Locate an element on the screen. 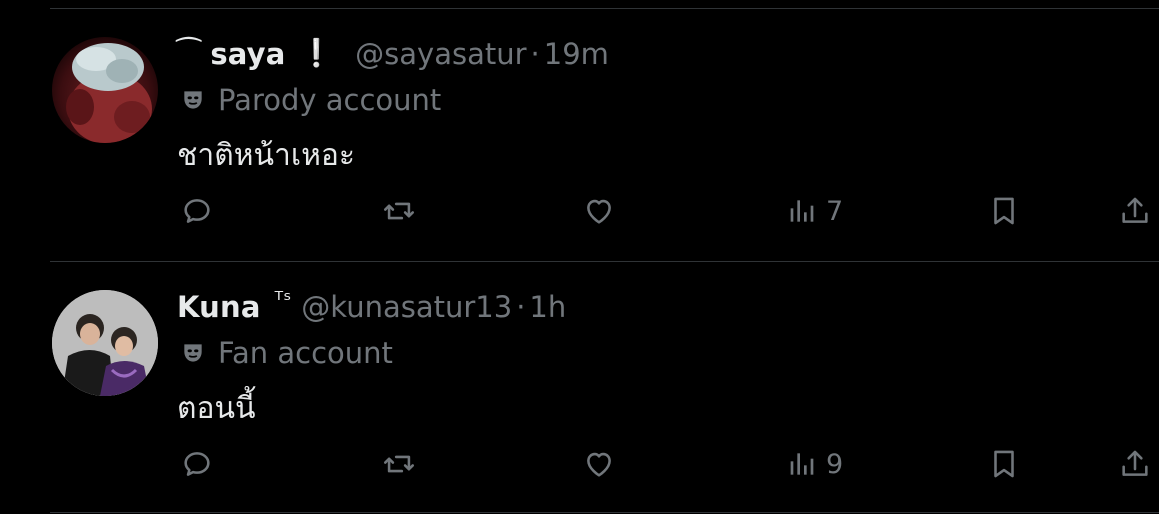 This screenshot has width=1159, height=514. tweet-text: ตอนนี้ is located at coordinates (216, 408).